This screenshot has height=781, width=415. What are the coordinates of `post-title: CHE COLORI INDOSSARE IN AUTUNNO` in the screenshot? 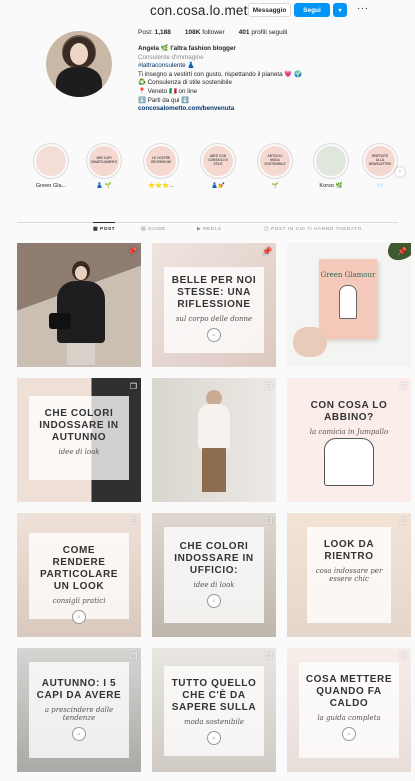 It's located at (79, 425).